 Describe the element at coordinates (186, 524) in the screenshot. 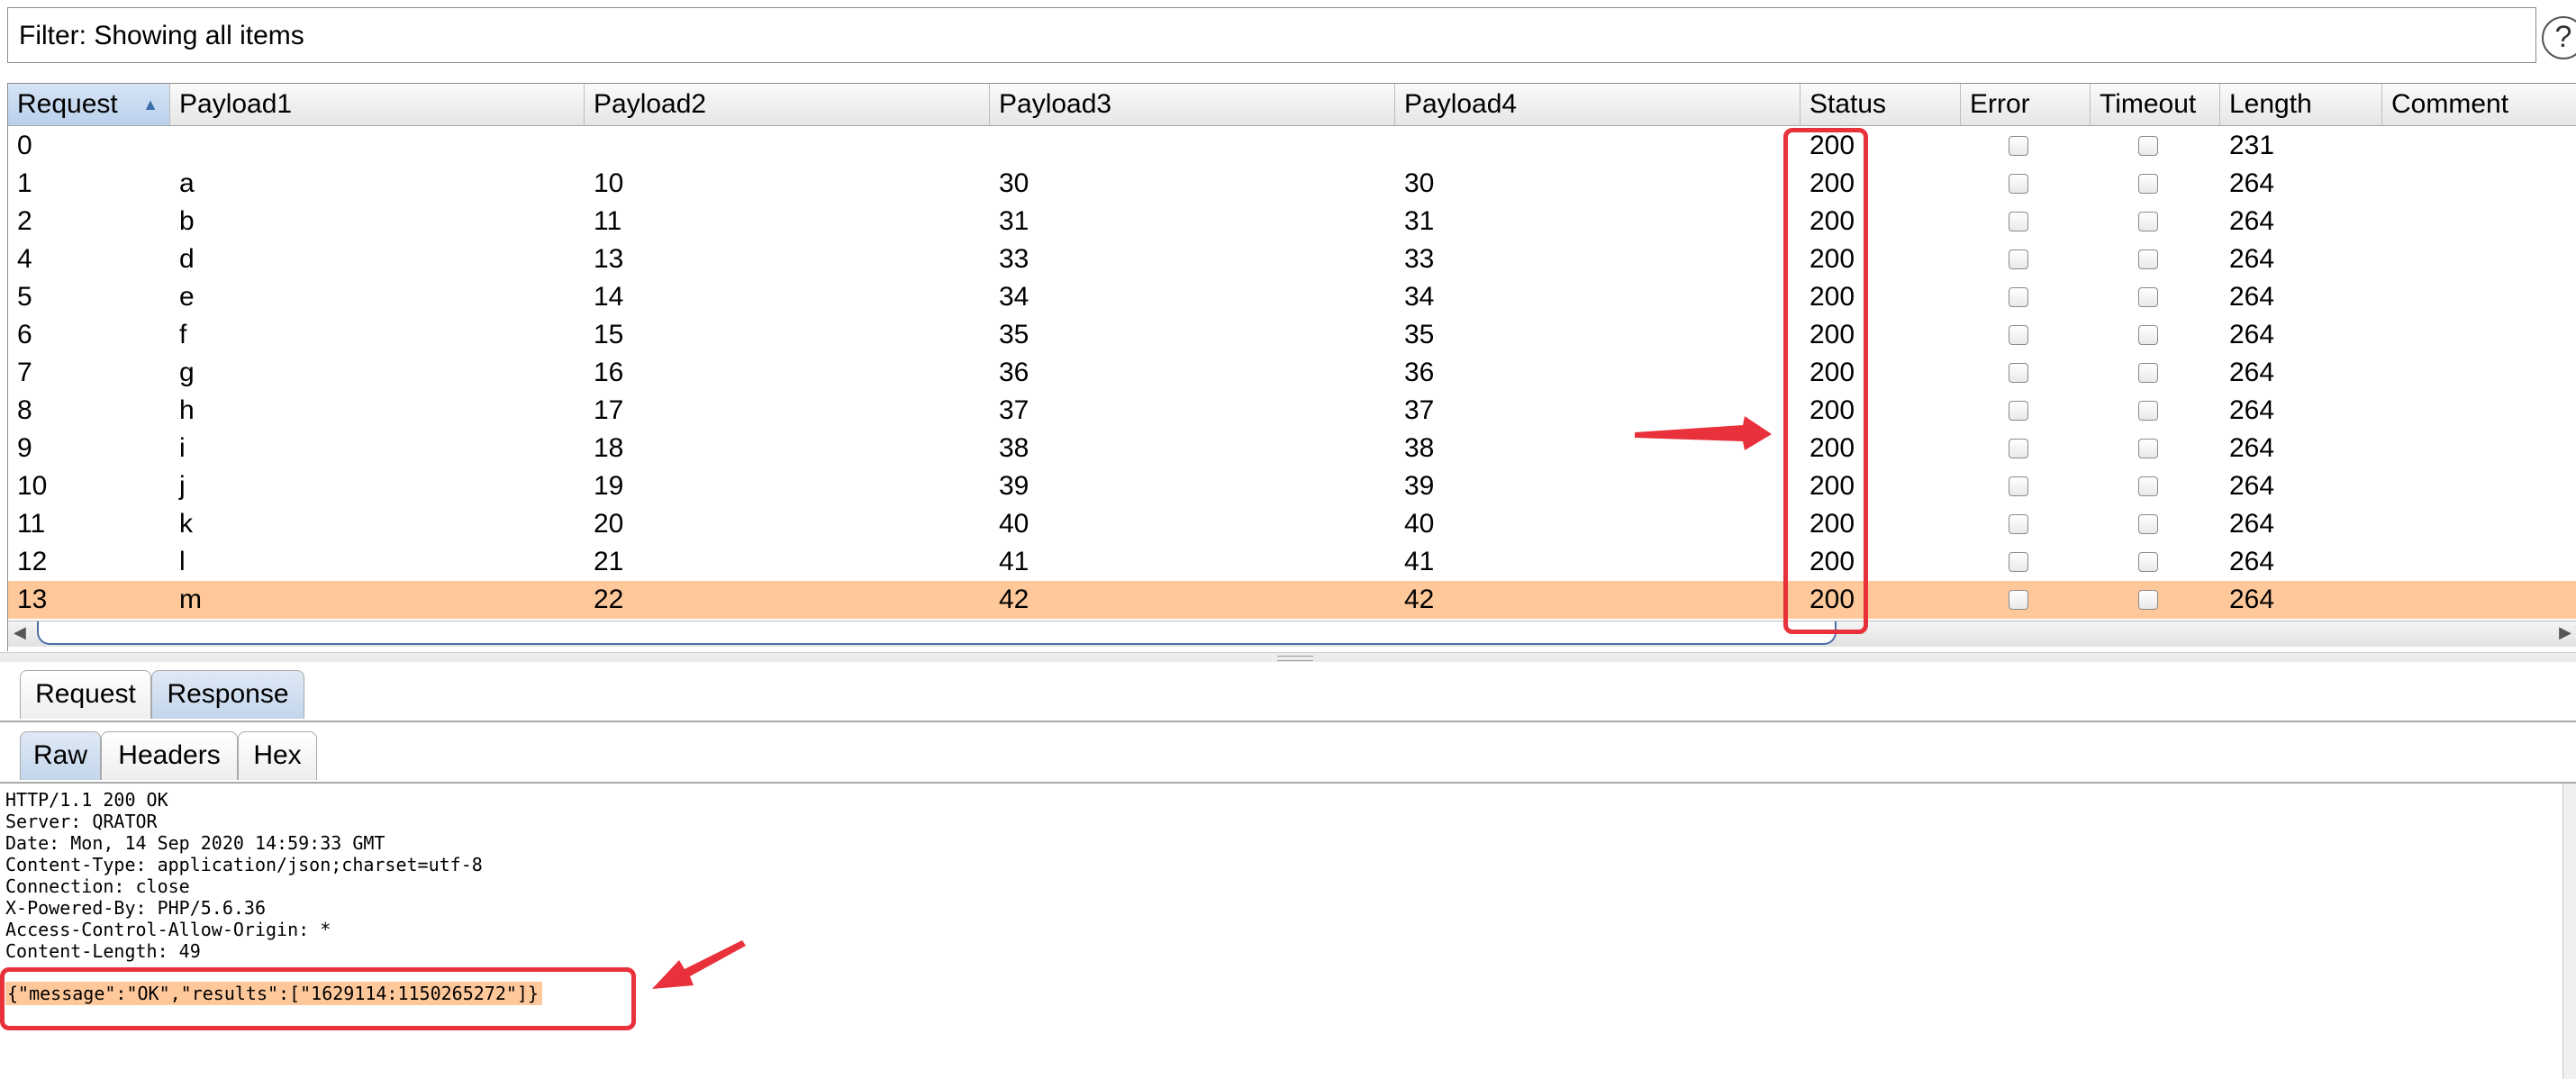

I see `cell-payload1: k` at that location.